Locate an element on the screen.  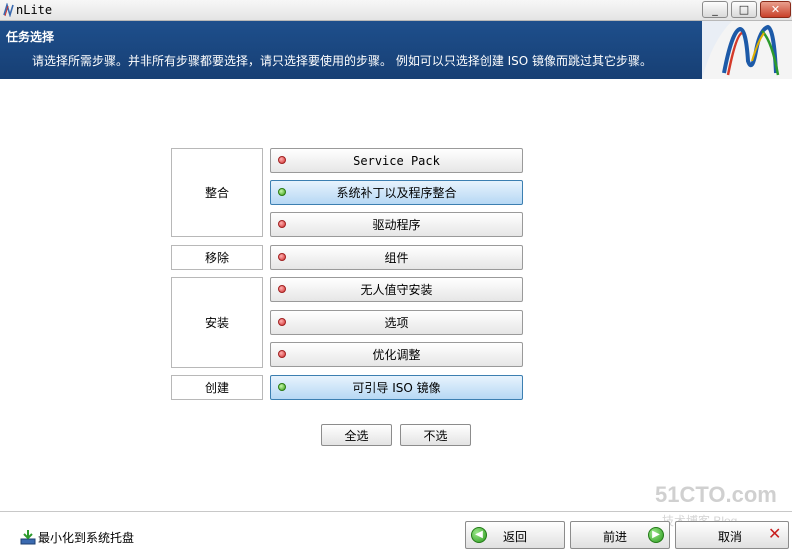
back-arrow-icon: ◀ is located at coordinates (479, 535).